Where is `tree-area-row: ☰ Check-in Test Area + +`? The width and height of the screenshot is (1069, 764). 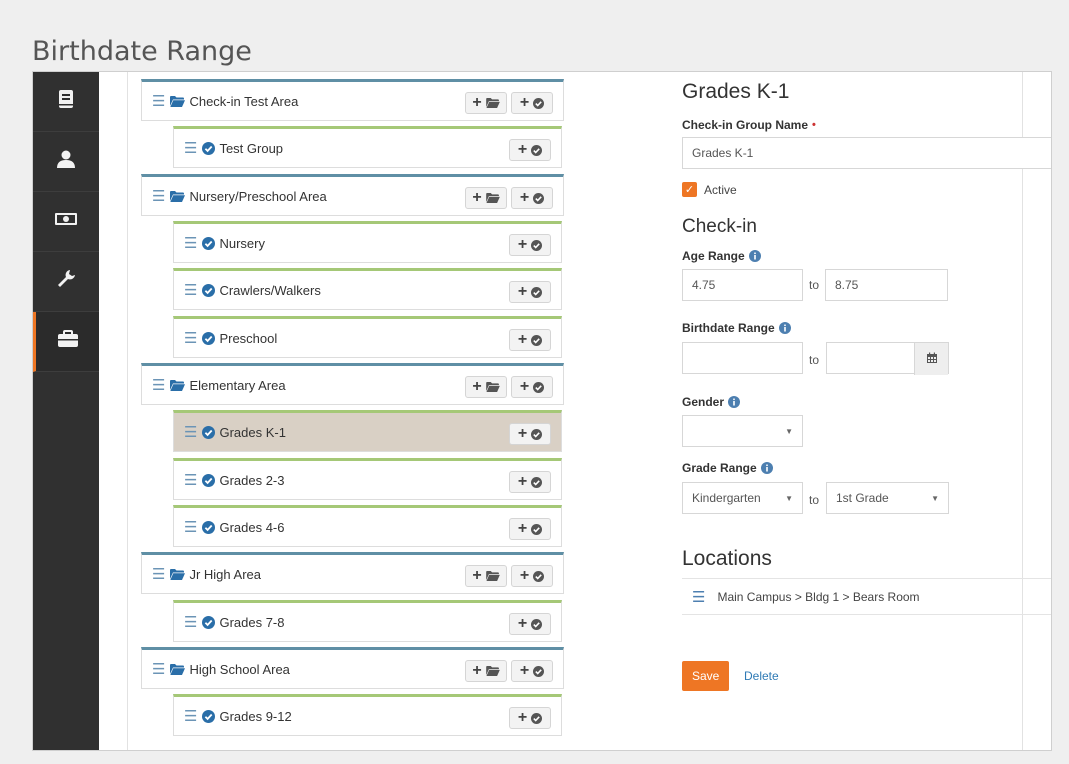 tree-area-row: ☰ Check-in Test Area + + is located at coordinates (352, 100).